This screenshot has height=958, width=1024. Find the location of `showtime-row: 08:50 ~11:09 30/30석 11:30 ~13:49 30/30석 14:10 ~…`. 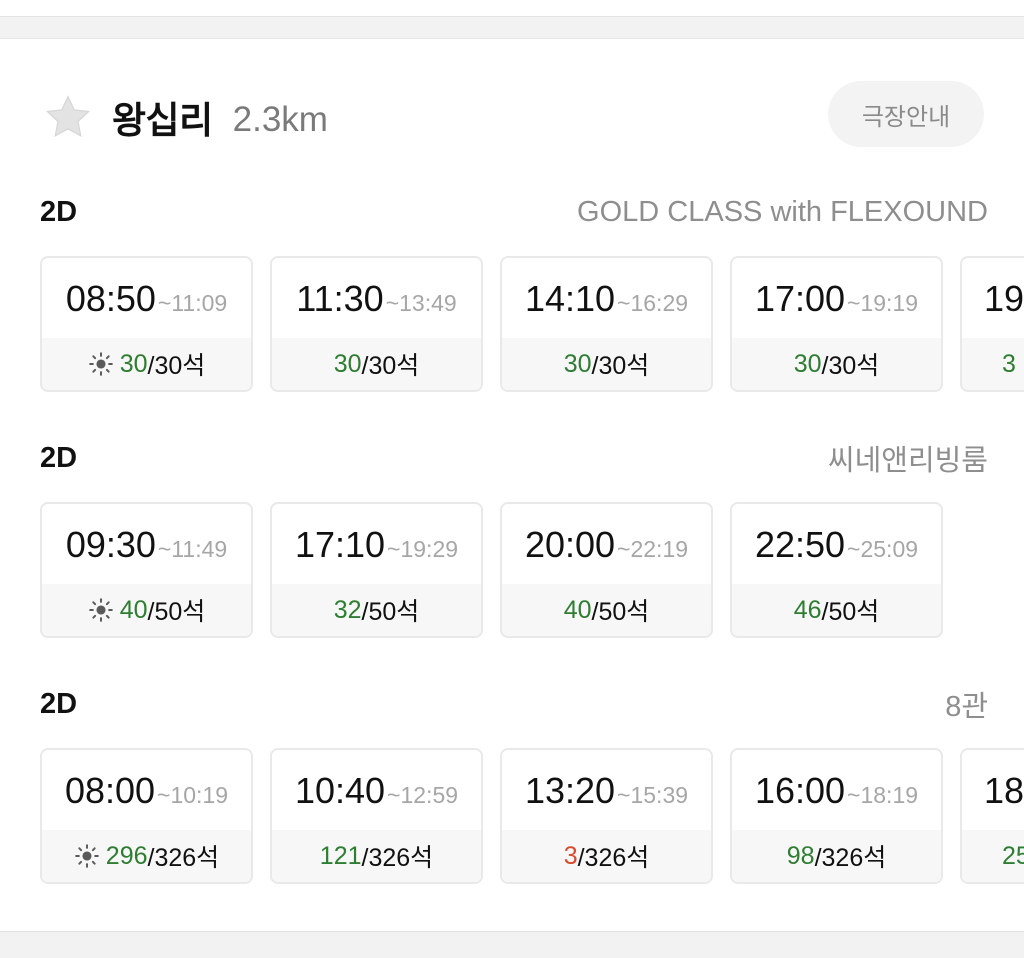

showtime-row: 08:50 ~11:09 30/30석 11:30 ~13:49 30/30석 14:10 ~… is located at coordinates (532, 325).